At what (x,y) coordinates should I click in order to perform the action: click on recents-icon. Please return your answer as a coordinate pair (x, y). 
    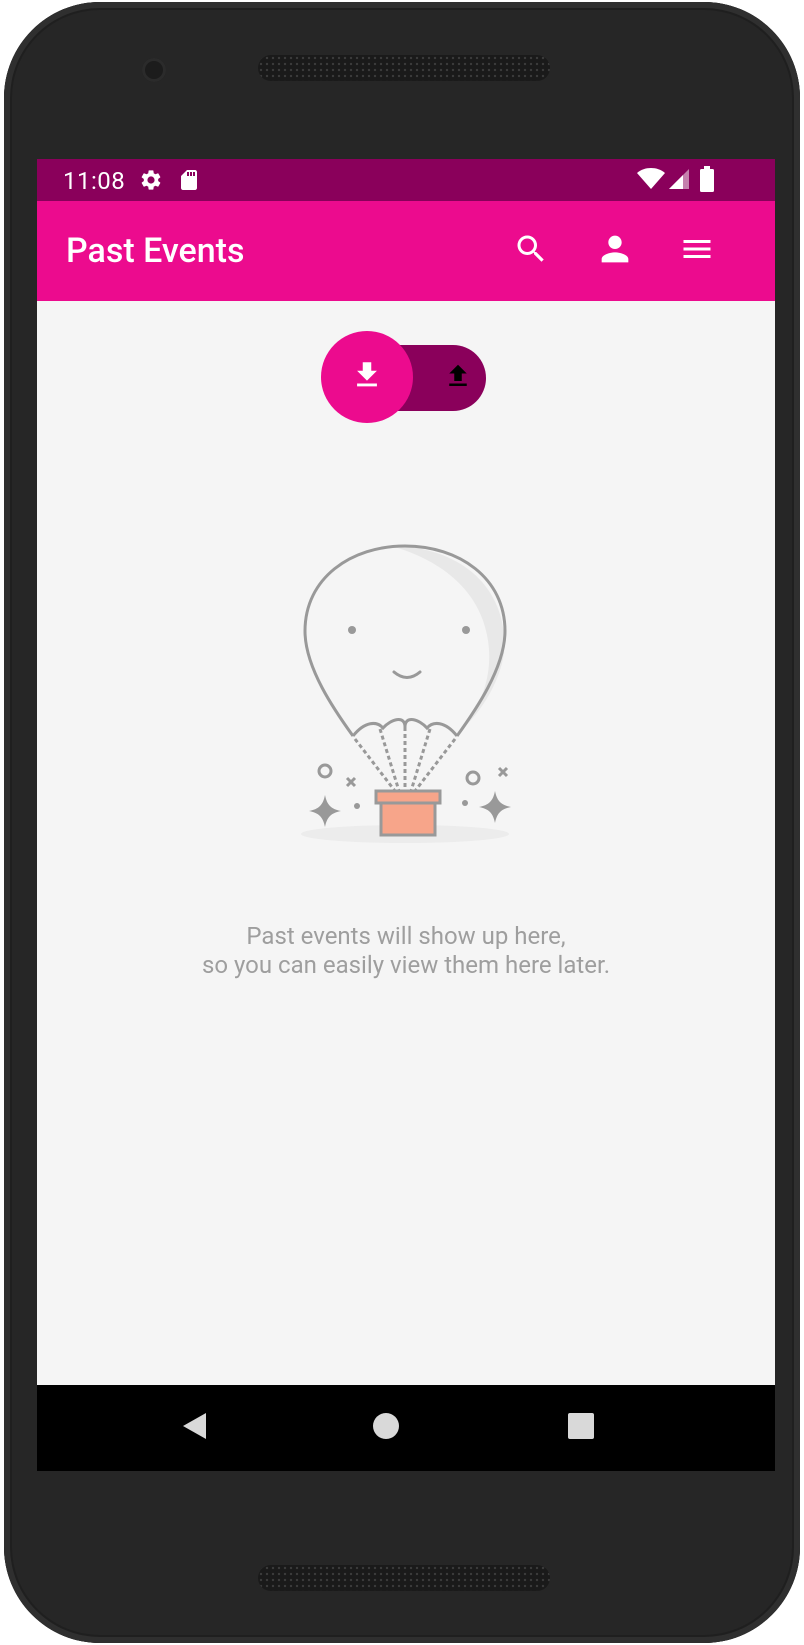
    Looking at the image, I should click on (581, 1428).